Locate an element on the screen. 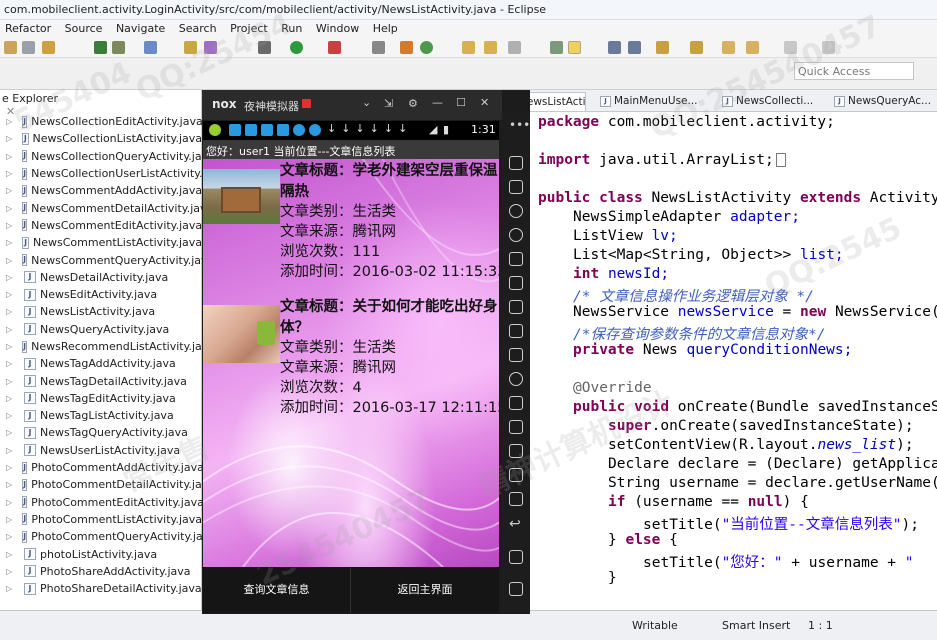 This screenshot has width=937, height=640. chevron-down-icon: ⌄ is located at coordinates (366, 102).